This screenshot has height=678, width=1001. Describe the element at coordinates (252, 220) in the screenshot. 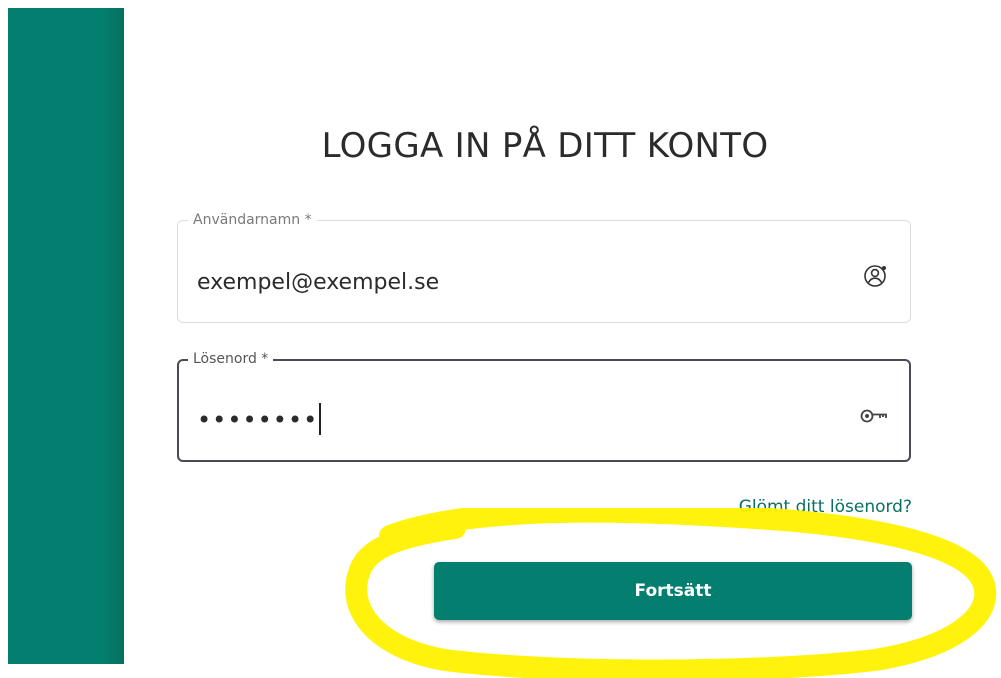

I see `username-label: Användarnamn *` at that location.